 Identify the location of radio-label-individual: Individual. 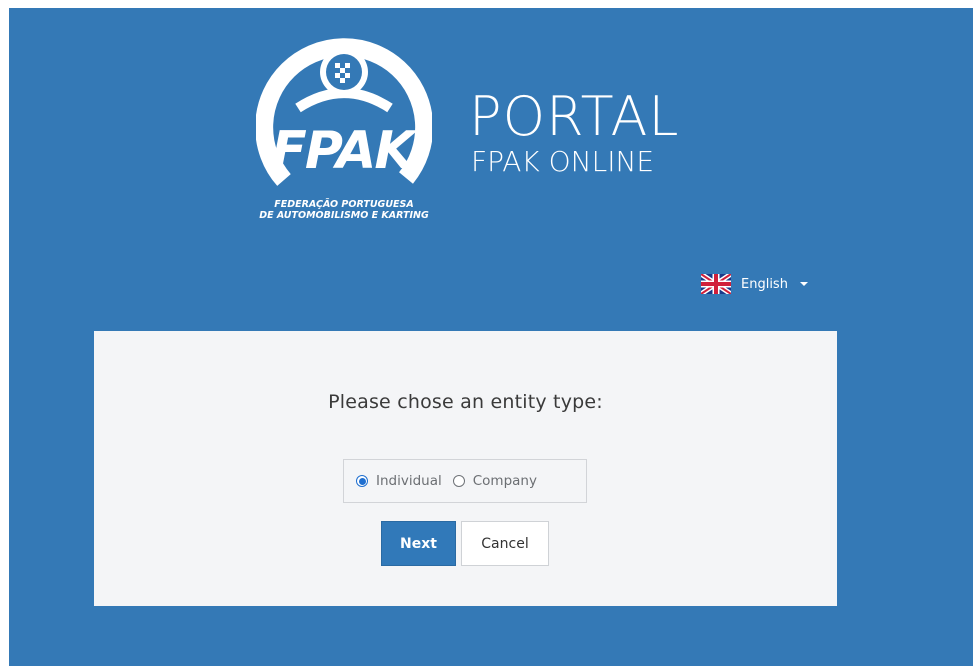
(409, 481).